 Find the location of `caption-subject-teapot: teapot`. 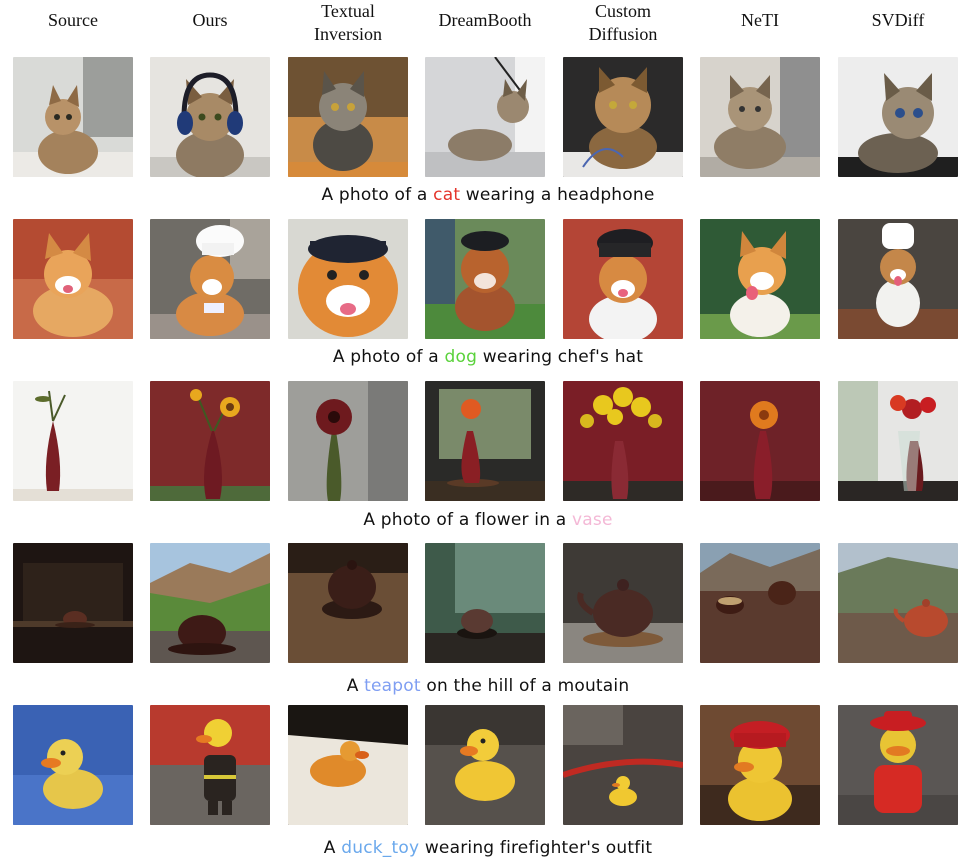

caption-subject-teapot: teapot is located at coordinates (392, 686).